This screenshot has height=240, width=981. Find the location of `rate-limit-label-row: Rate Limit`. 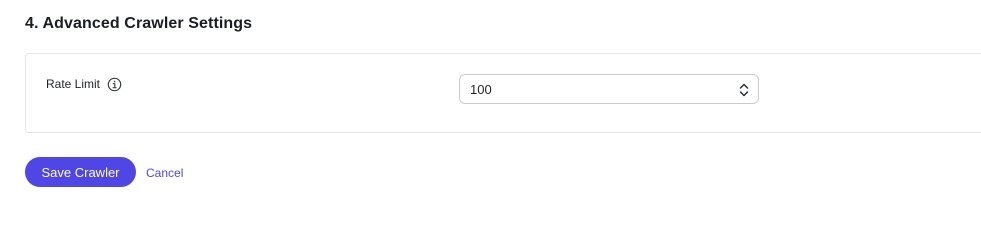

rate-limit-label-row: Rate Limit is located at coordinates (84, 84).